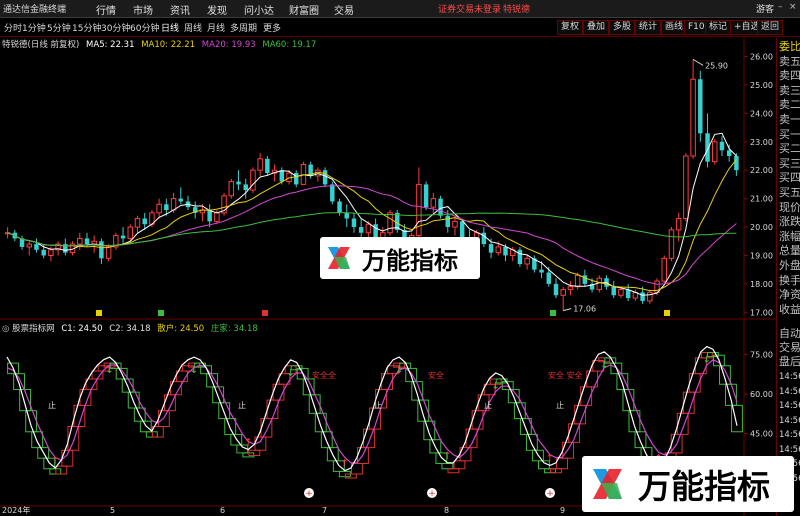 The width and height of the screenshot is (800, 516). What do you see at coordinates (761, 113) in the screenshot?
I see `price-tick-label: 24.00` at bounding box center [761, 113].